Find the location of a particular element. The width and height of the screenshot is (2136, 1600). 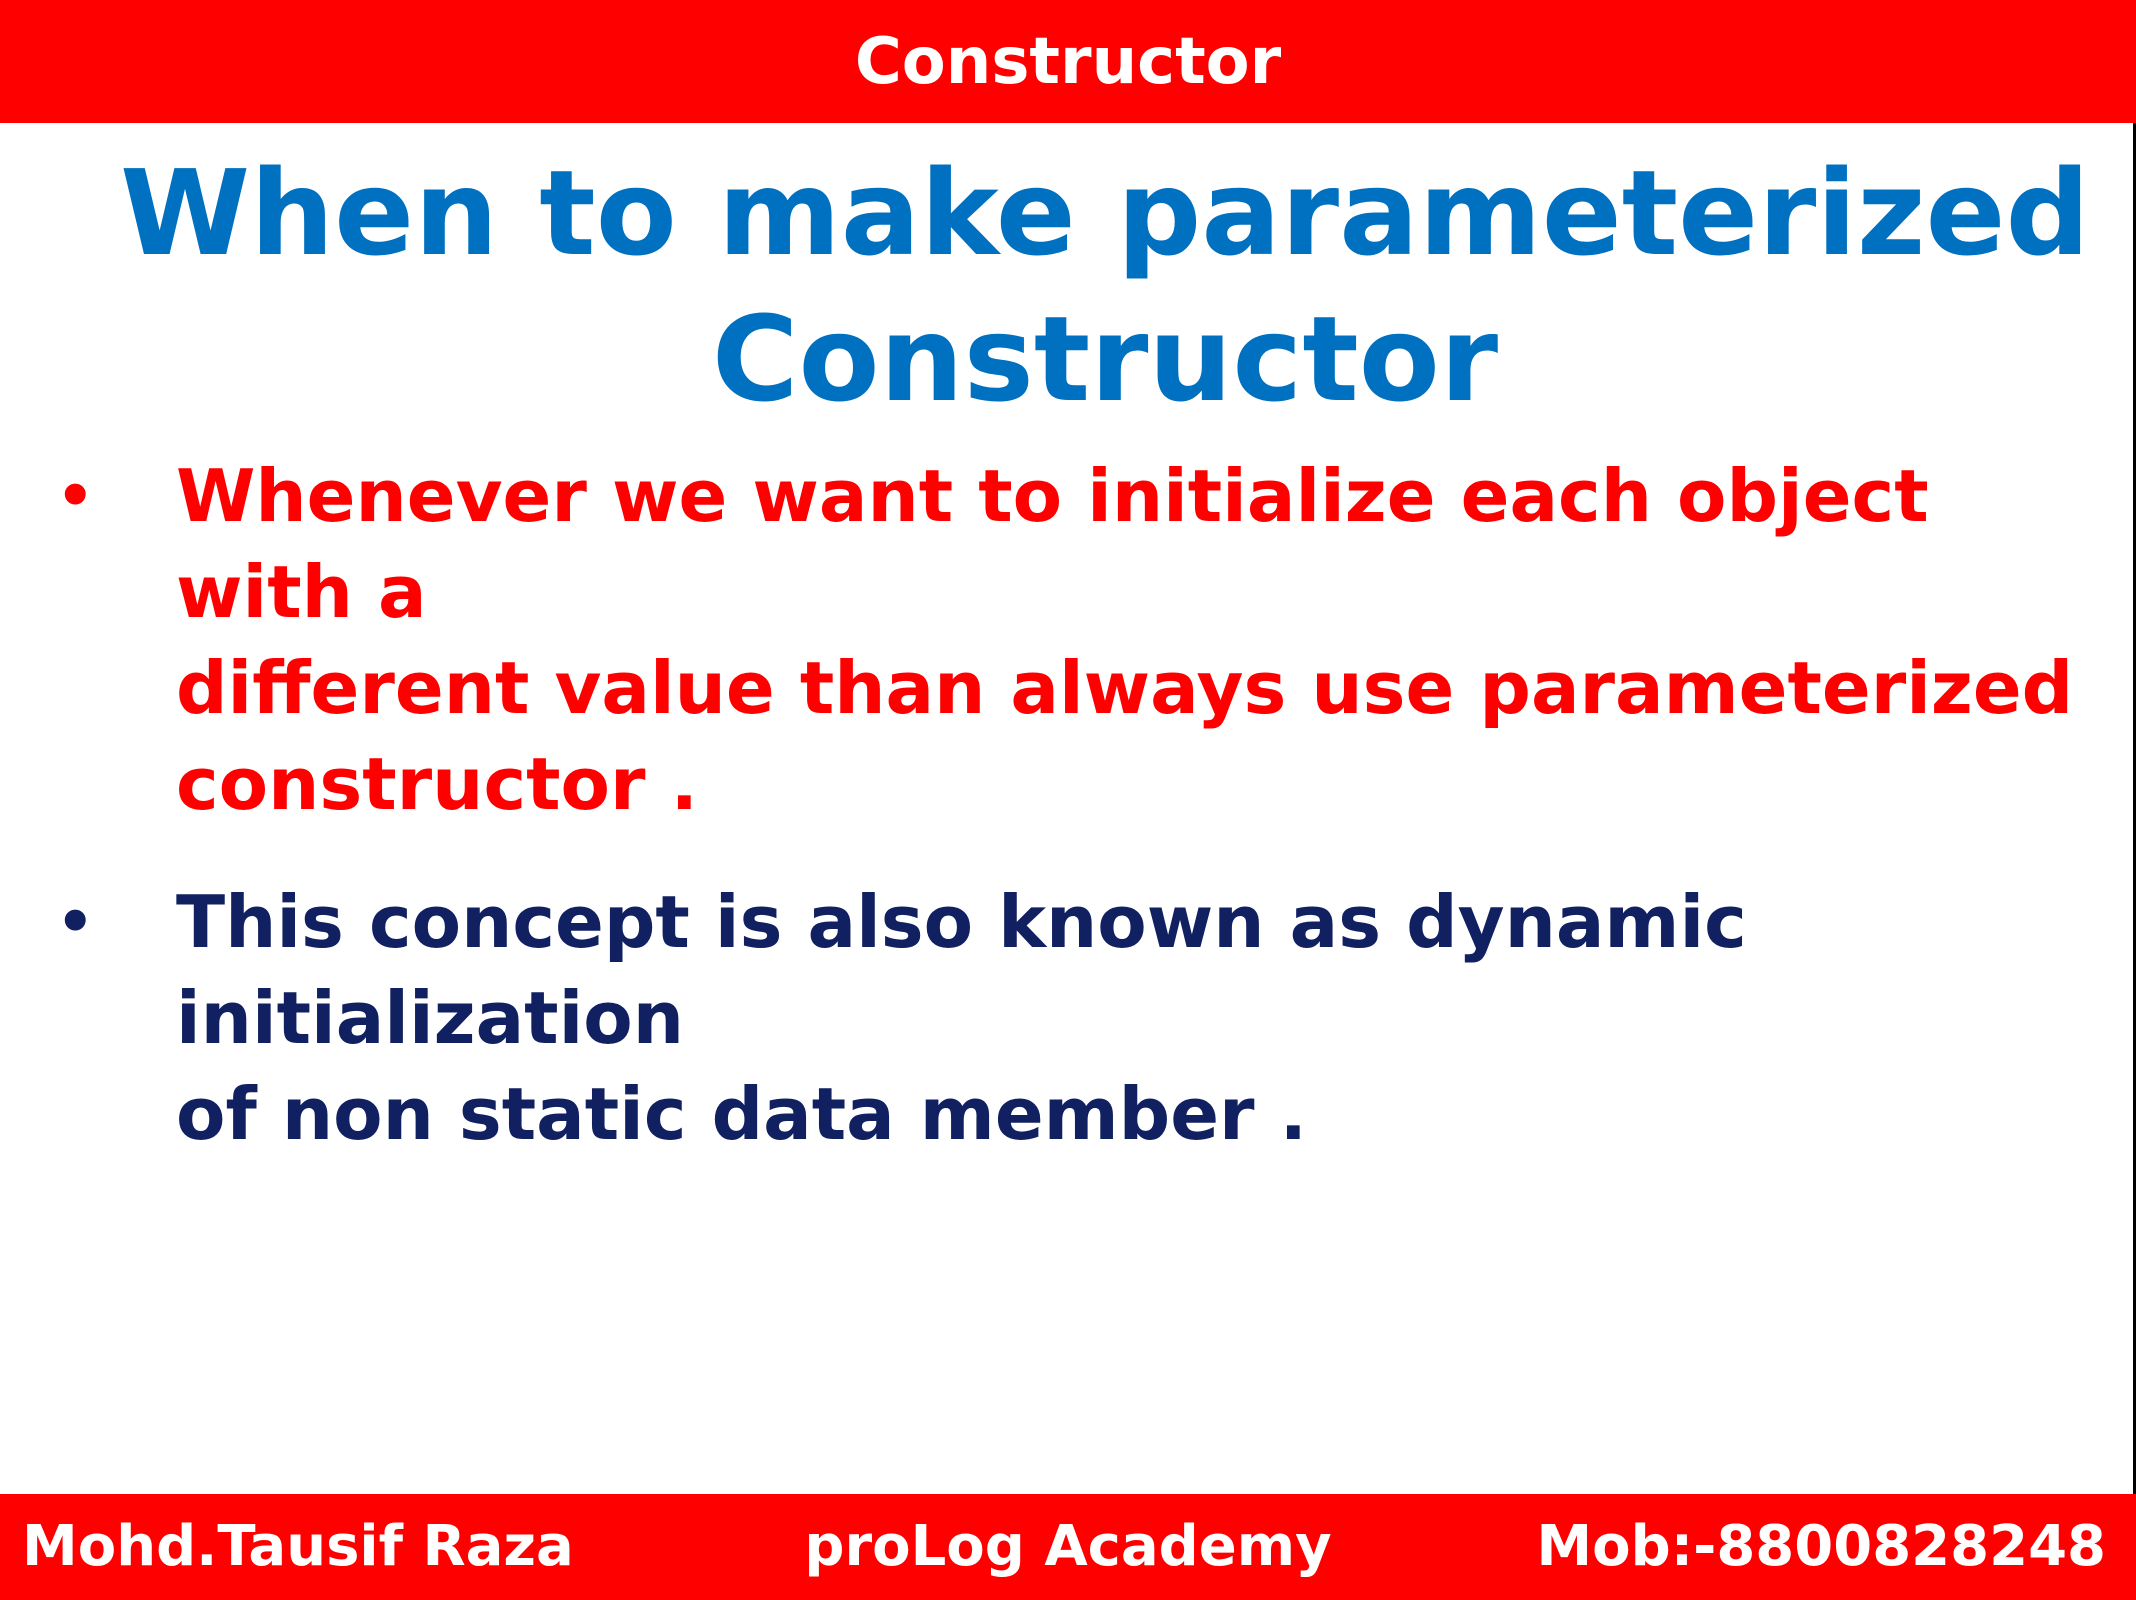

header-bar: Constructor is located at coordinates (1068, 61).